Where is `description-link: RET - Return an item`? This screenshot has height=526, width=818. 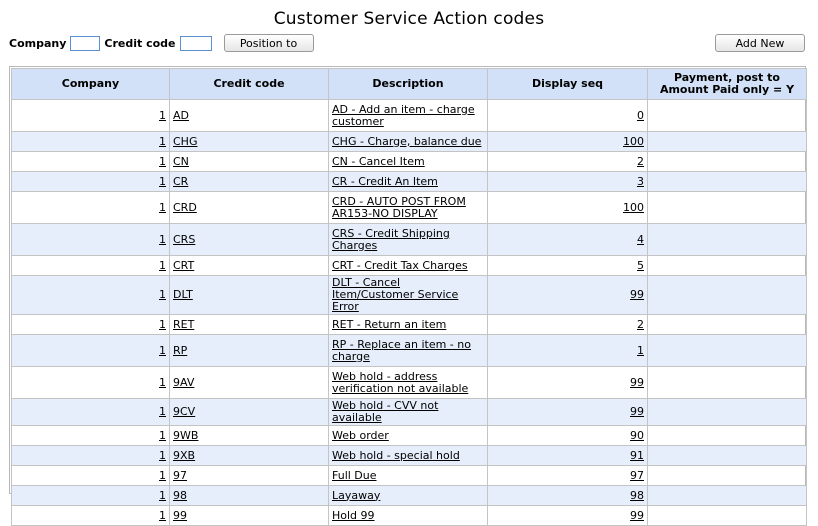
description-link: RET - Return an item is located at coordinates (389, 324).